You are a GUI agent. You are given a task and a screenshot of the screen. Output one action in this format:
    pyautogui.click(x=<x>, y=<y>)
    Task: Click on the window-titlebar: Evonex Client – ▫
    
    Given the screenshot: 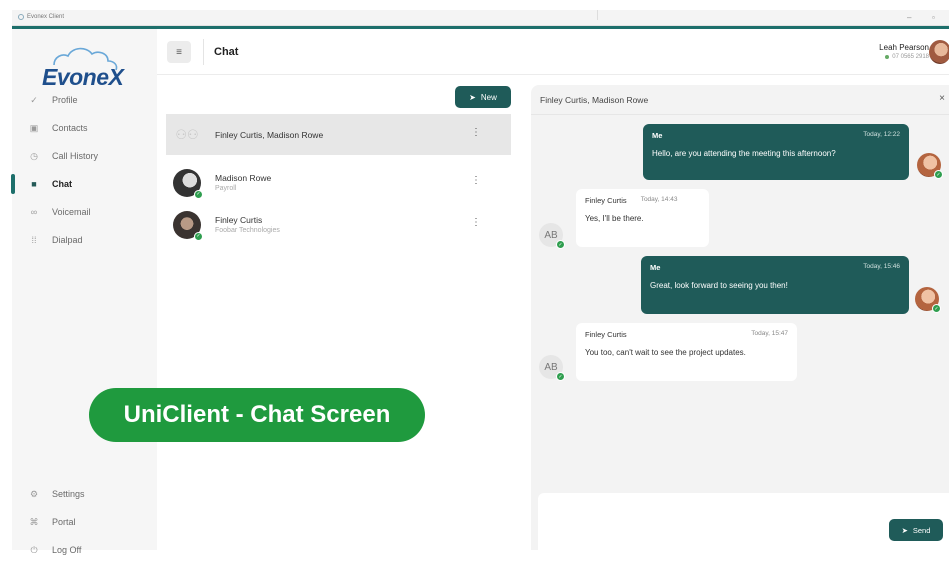 What is the action you would take?
    pyautogui.click(x=480, y=18)
    